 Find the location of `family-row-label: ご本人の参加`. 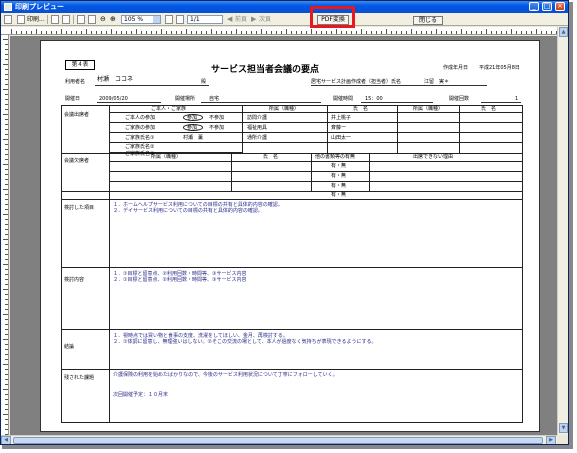

family-row-label: ご本人の参加 is located at coordinates (140, 118).